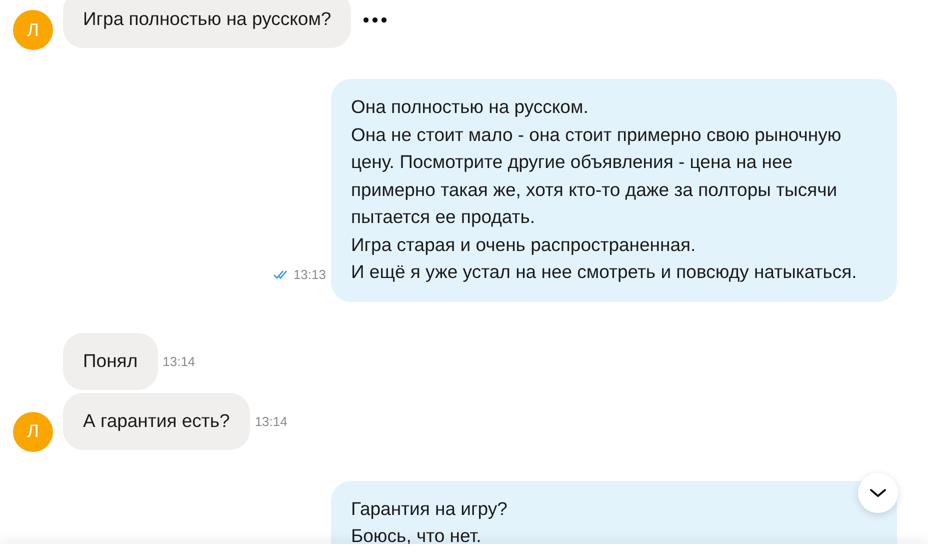  What do you see at coordinates (309, 274) in the screenshot?
I see `message-time: 13:13` at bounding box center [309, 274].